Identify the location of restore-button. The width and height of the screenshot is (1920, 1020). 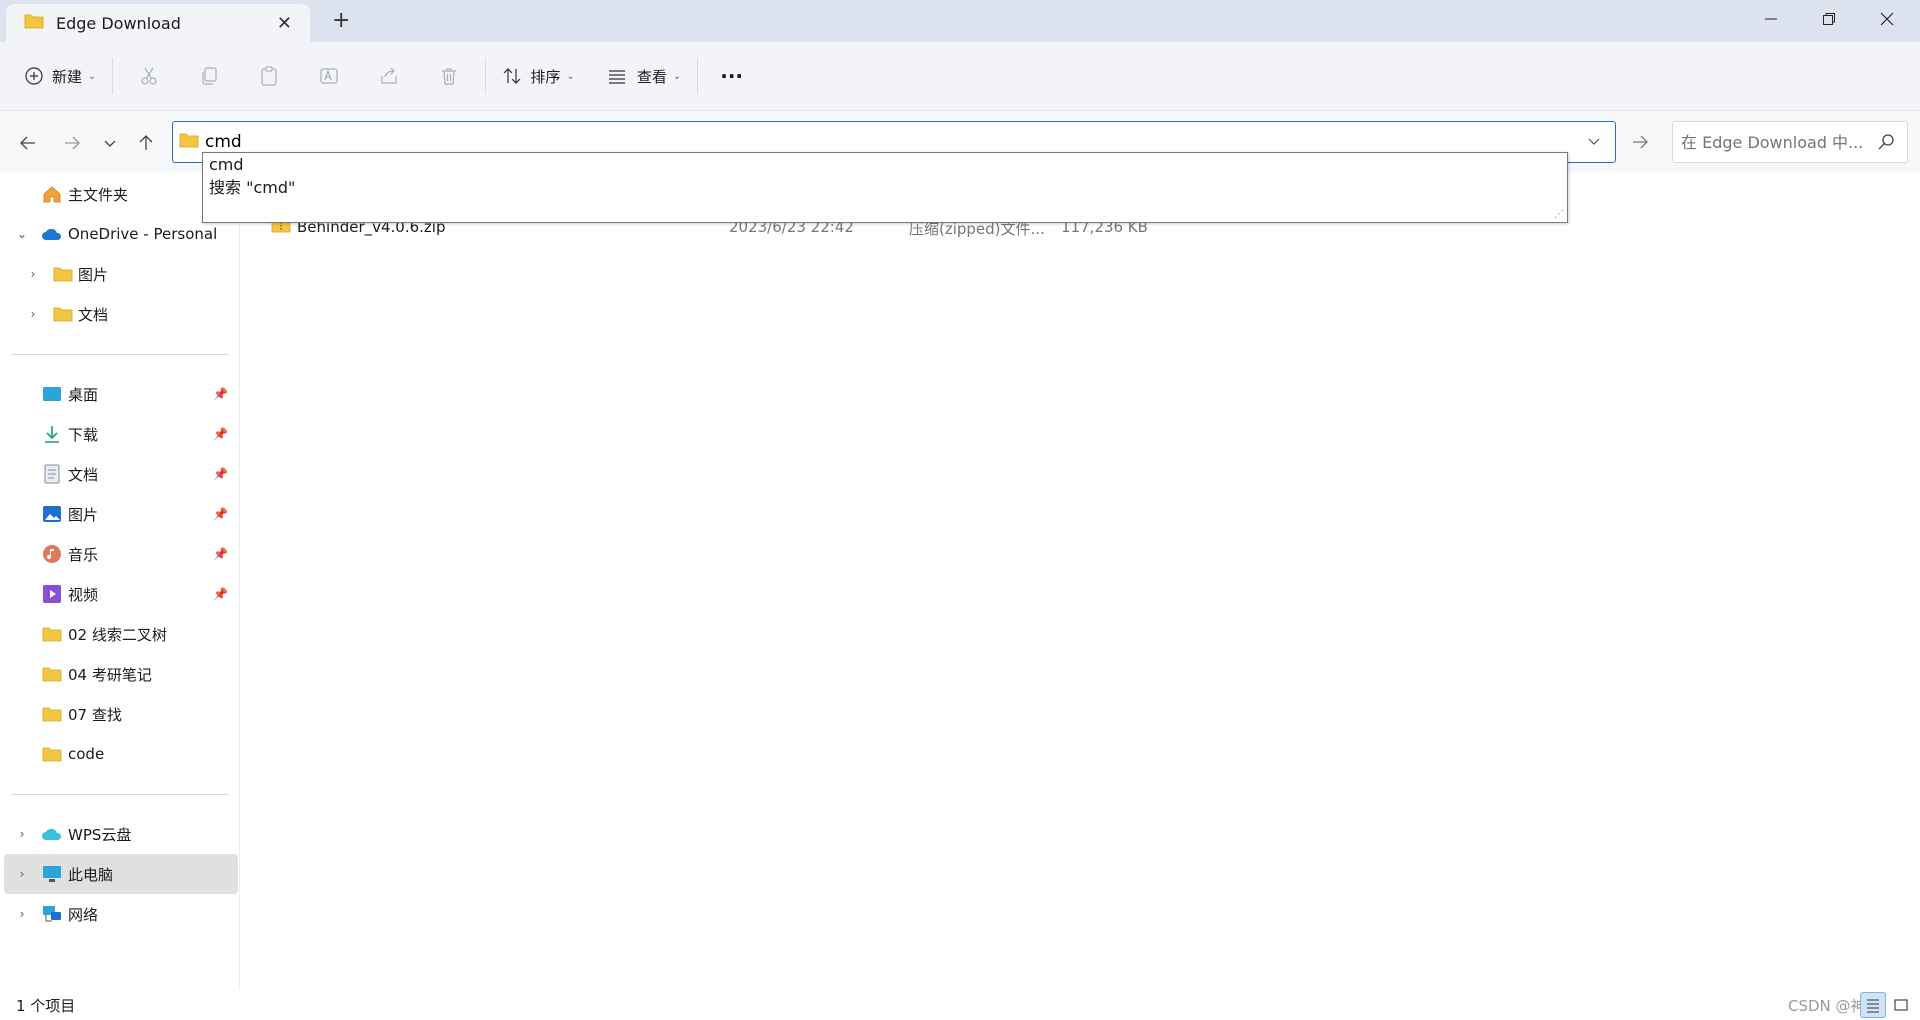
(1829, 19).